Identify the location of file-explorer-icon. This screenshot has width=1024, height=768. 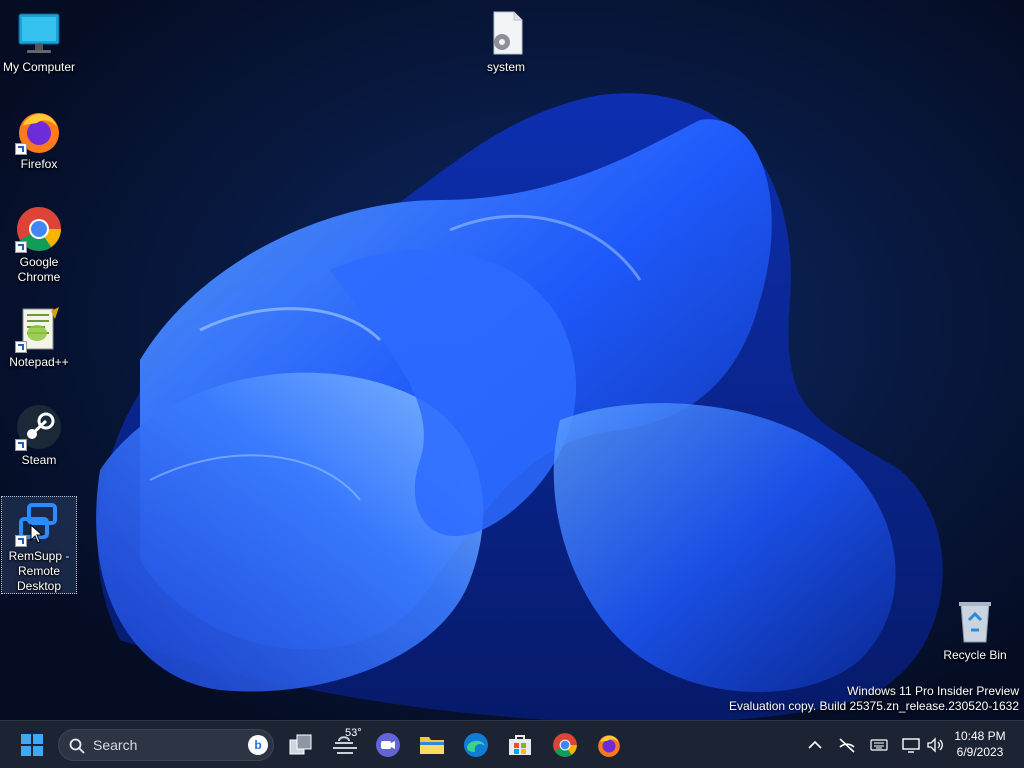
(432, 745).